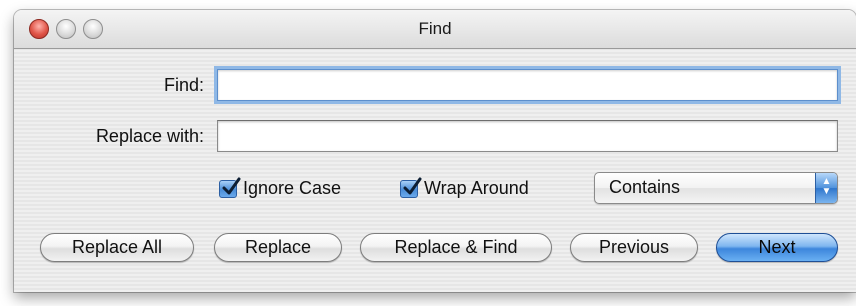 Image resolution: width=856 pixels, height=306 pixels. I want to click on wrap-around-label: Wrap Around, so click(476, 188).